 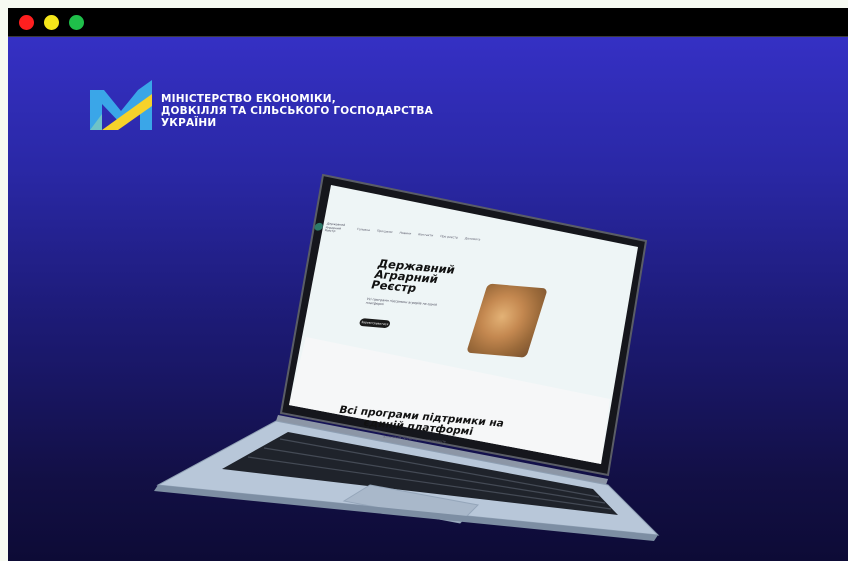 I want to click on site-menu-item: Допомога, so click(x=473, y=239).